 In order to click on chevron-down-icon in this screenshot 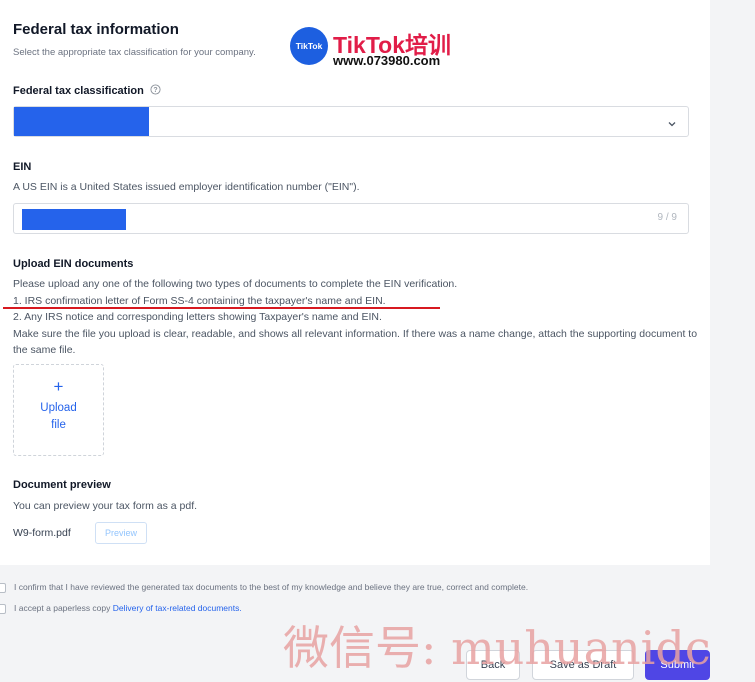, I will do `click(672, 125)`.